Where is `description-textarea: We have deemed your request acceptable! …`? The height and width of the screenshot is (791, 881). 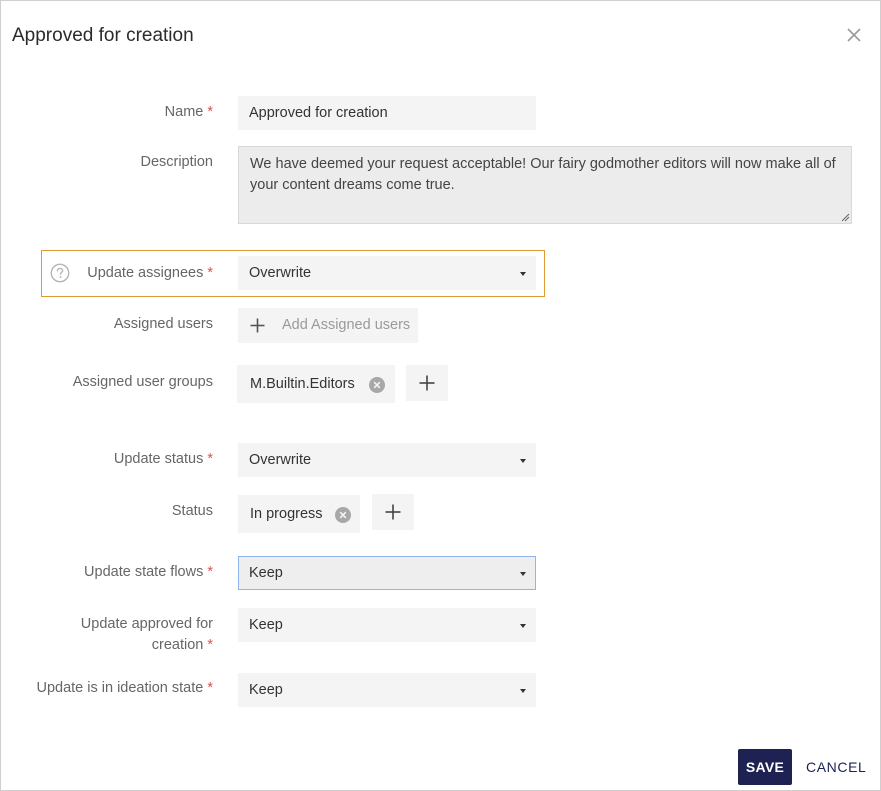 description-textarea: We have deemed your request acceptable! … is located at coordinates (545, 185).